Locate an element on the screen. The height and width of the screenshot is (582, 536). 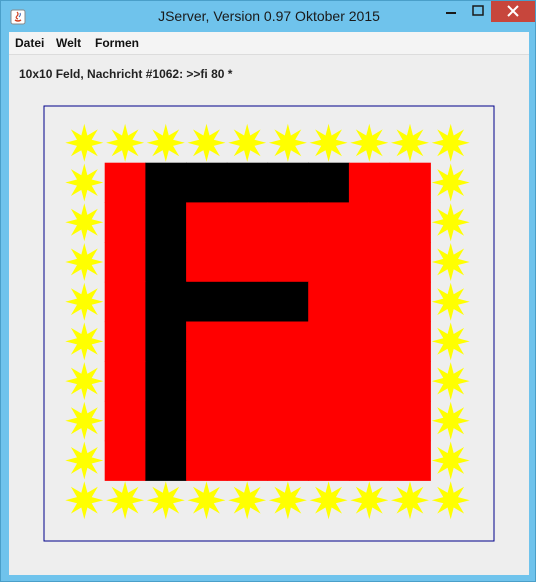
minimize-button is located at coordinates (451, 11).